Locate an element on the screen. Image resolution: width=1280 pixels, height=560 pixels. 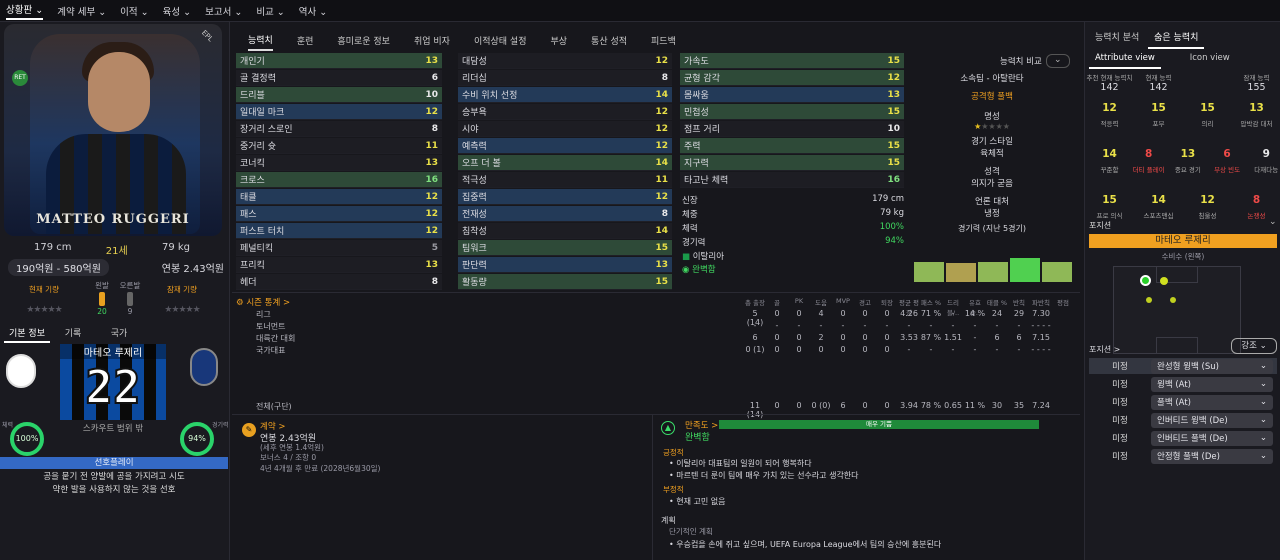
attribute-row: 시야 12 is located at coordinates (565, 129).